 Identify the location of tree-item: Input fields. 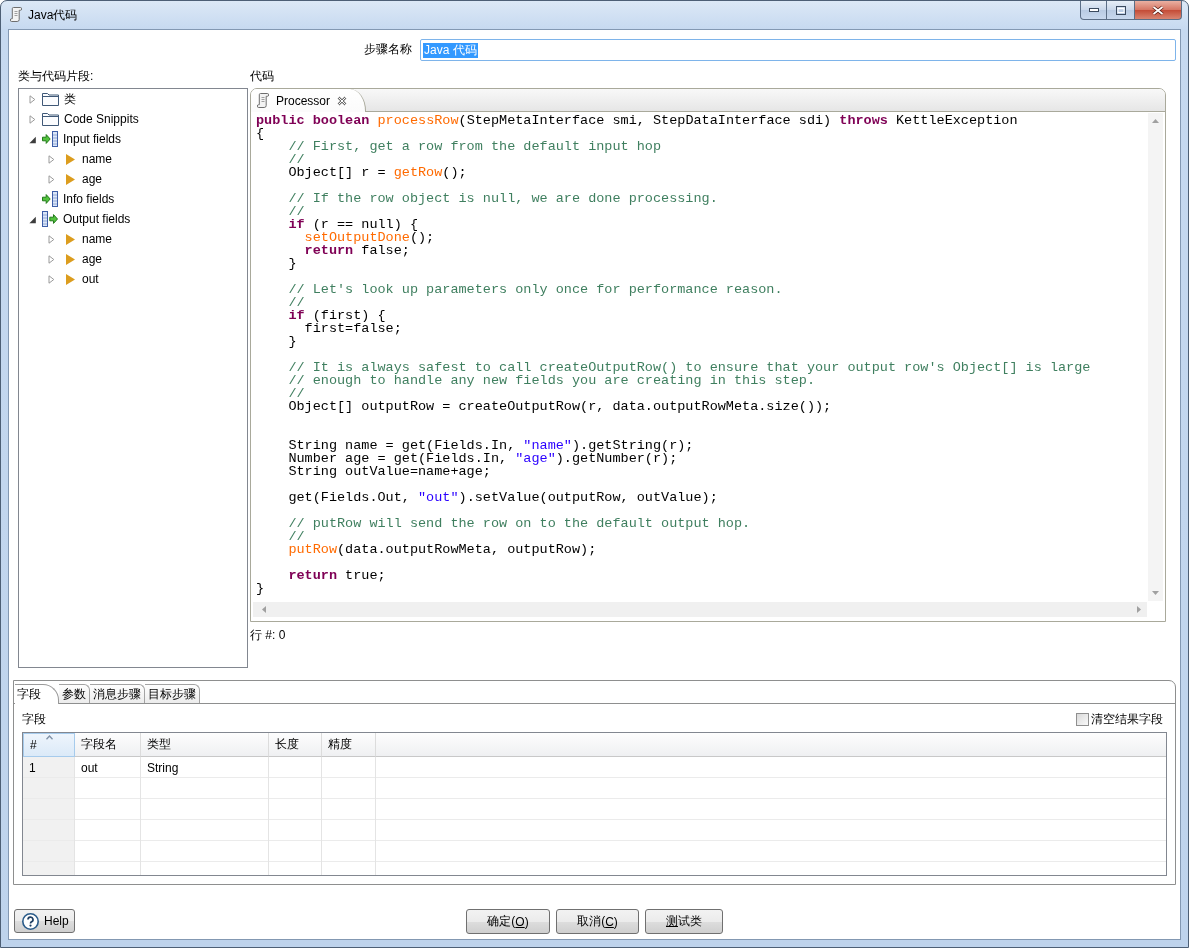
(75, 139).